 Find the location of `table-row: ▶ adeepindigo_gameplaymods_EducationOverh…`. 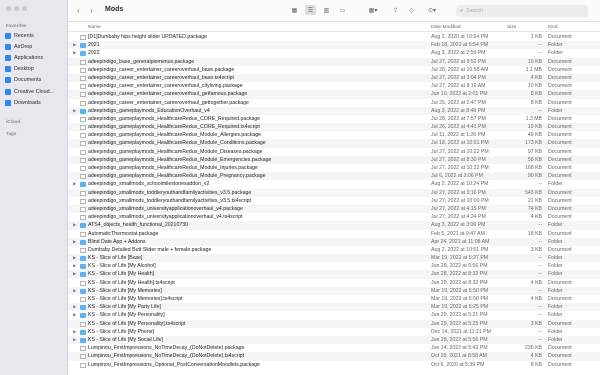

table-row: ▶ adeepindigo_gameplaymods_EducationOverh… is located at coordinates (334, 110).